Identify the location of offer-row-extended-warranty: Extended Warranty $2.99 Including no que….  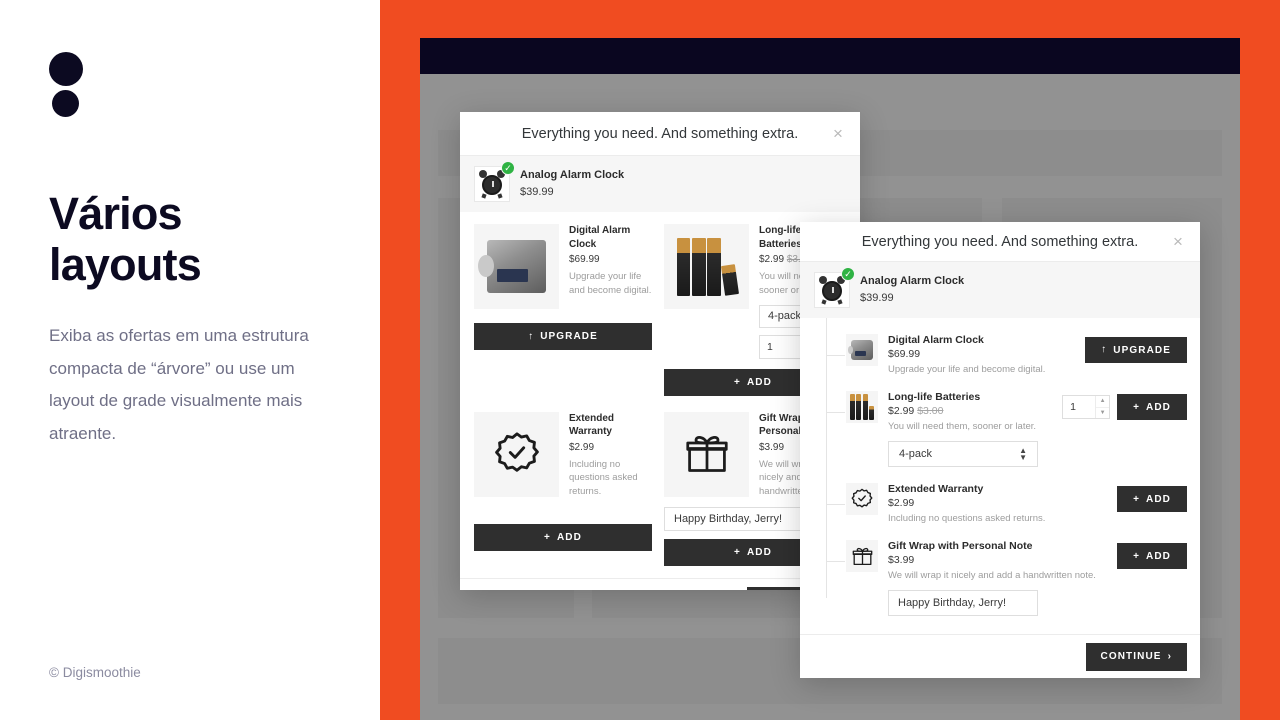
(1000, 503).